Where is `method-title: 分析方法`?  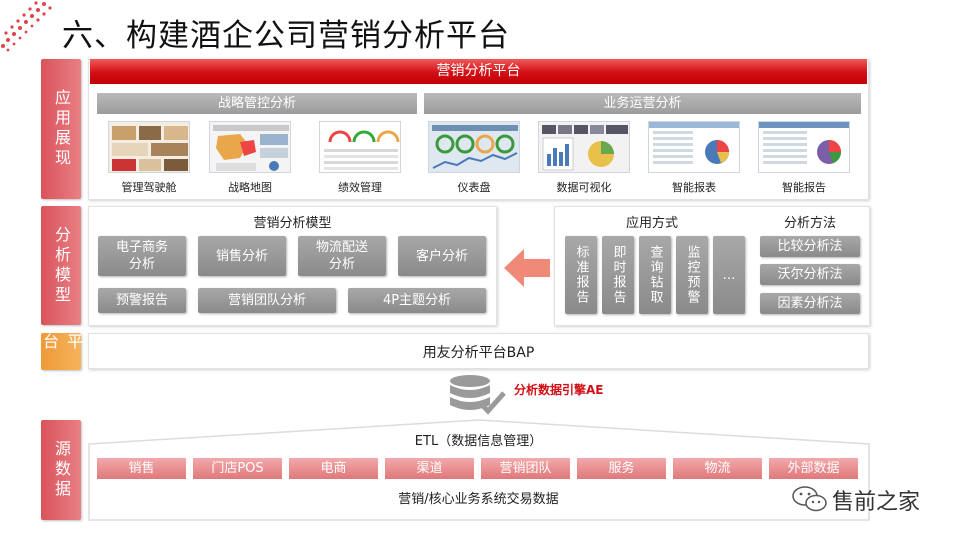 method-title: 分析方法 is located at coordinates (809, 223).